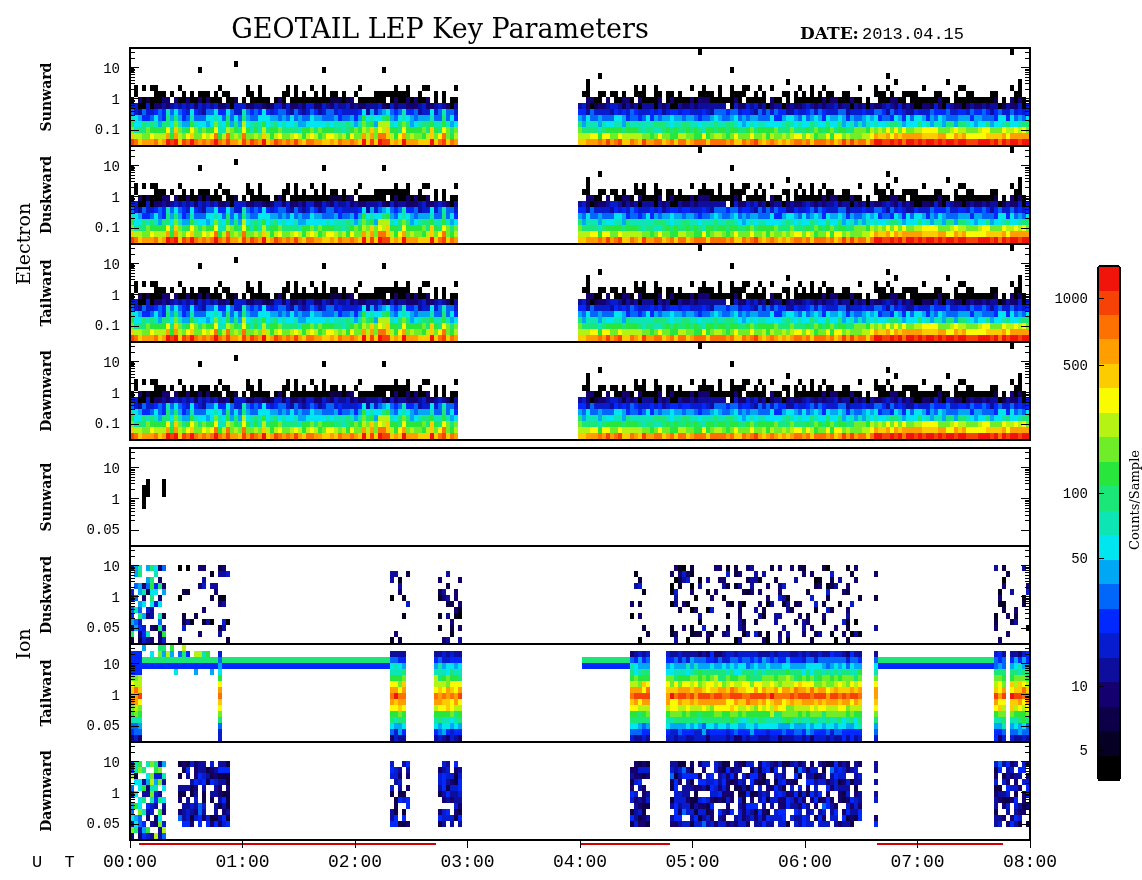 The image size is (1142, 880). I want to click on x-tick-label: 03:00, so click(467, 862).